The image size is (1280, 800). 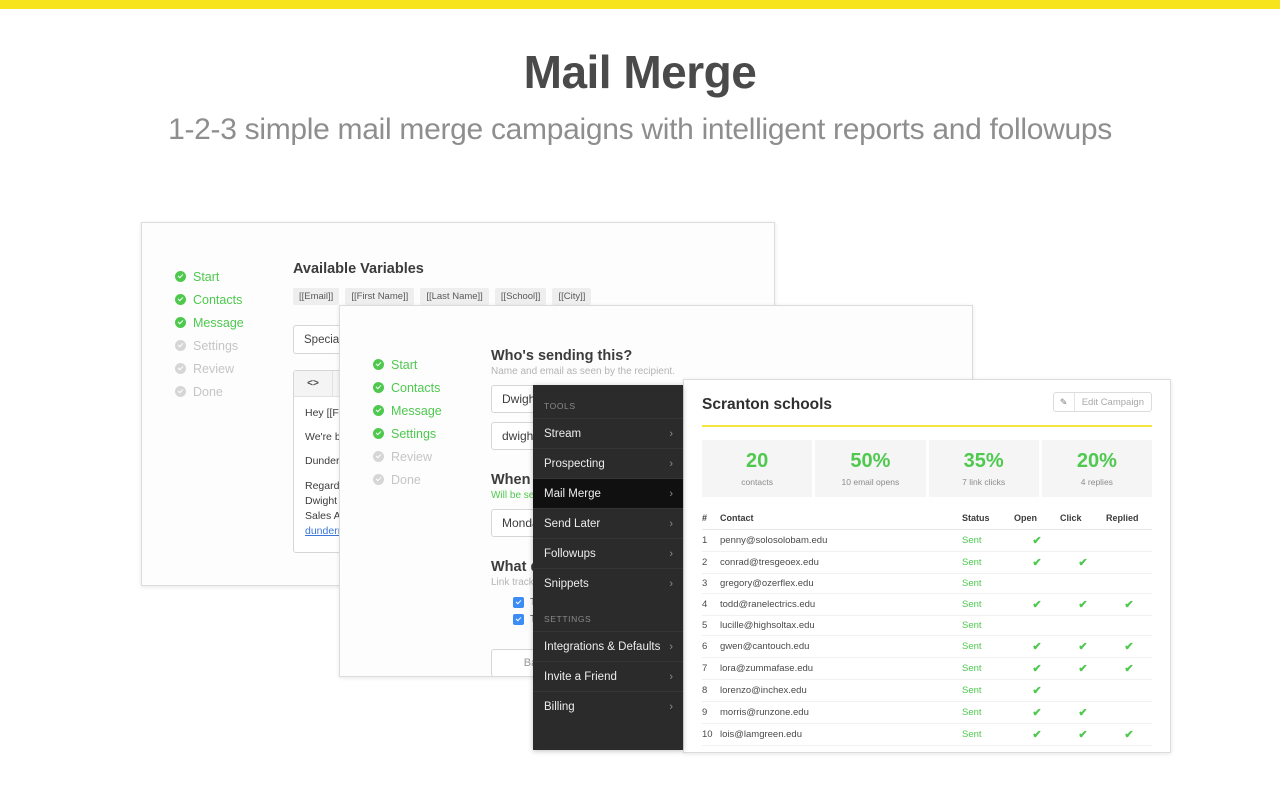 What do you see at coordinates (572, 296) in the screenshot?
I see `variable-chip: [[City]]` at bounding box center [572, 296].